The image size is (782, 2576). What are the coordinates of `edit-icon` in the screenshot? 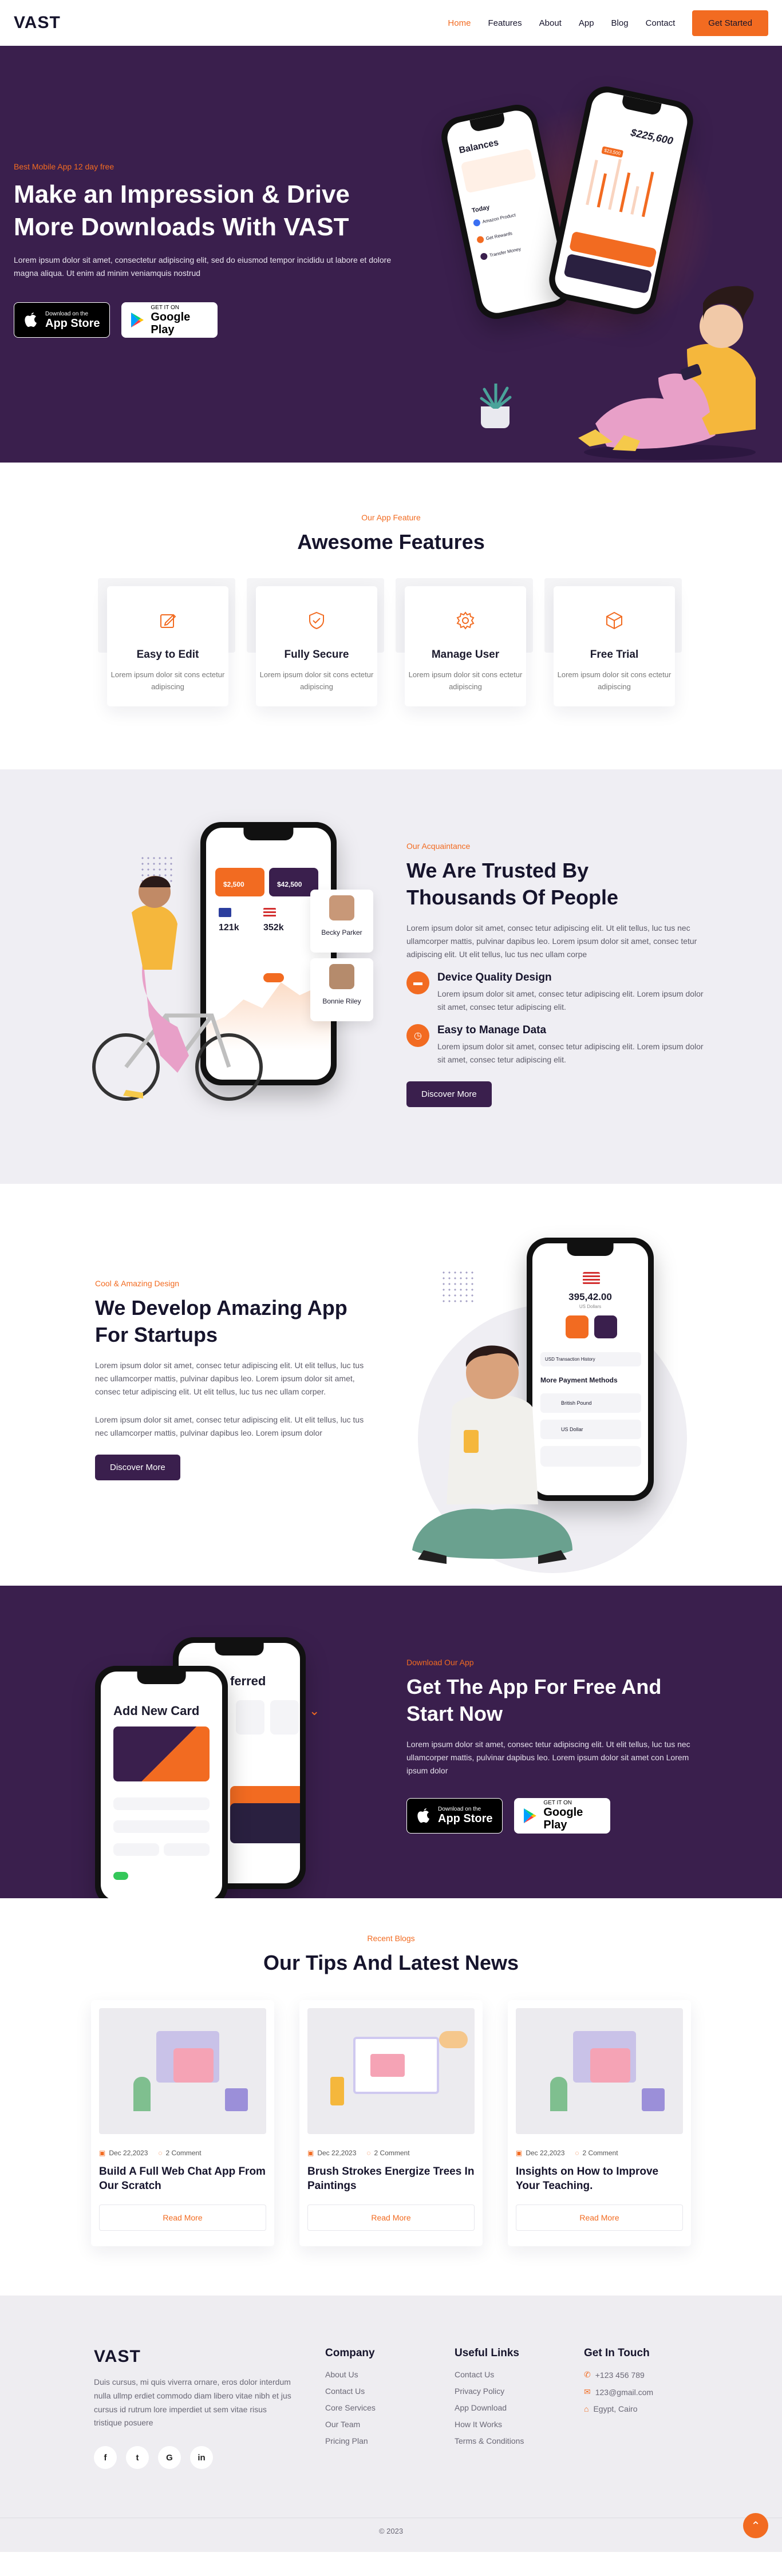 It's located at (168, 621).